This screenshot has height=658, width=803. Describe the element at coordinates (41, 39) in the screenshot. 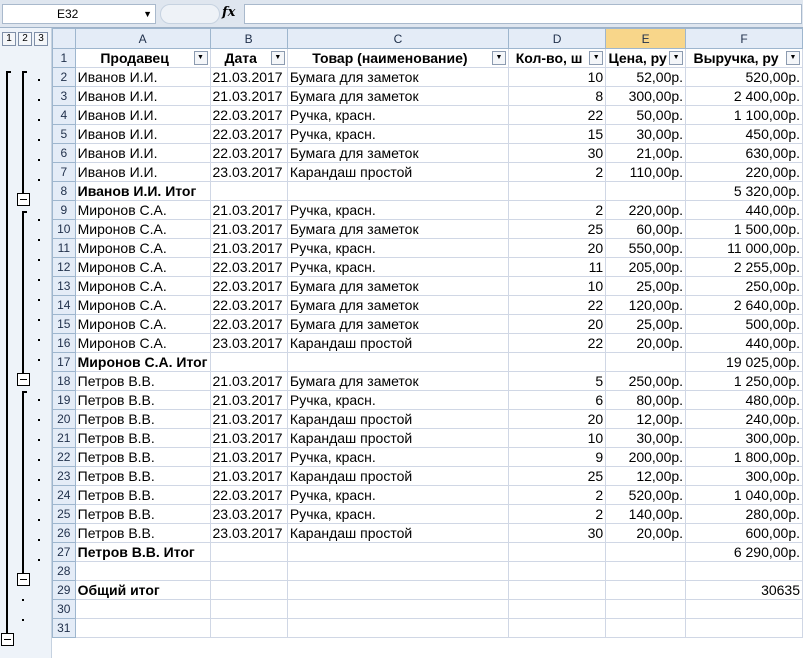

I see `outline-level-3-button: 3` at that location.